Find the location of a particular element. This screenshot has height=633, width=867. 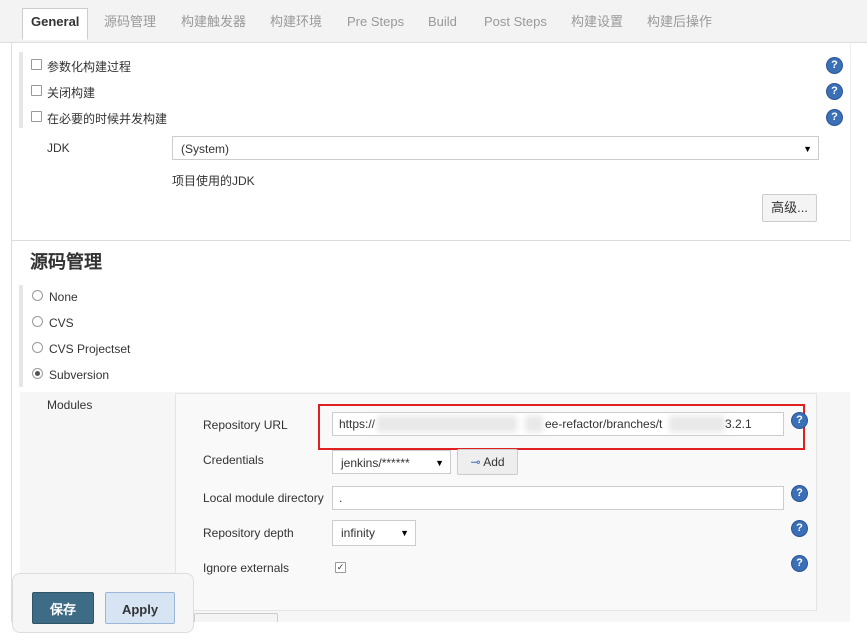

jdk-select: (System) ▼ is located at coordinates (495, 148).